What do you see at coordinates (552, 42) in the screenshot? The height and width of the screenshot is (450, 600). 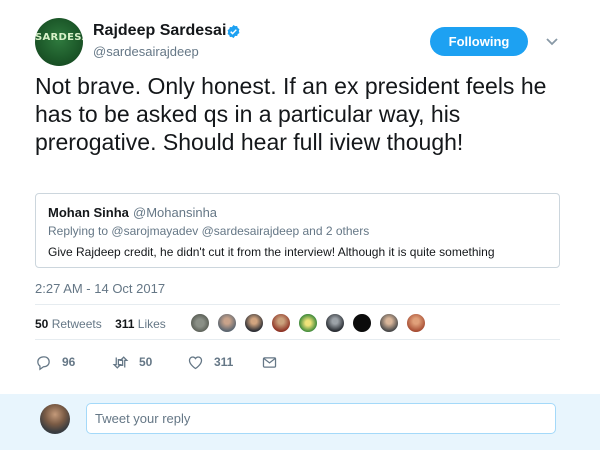 I see `chevron-down-icon` at bounding box center [552, 42].